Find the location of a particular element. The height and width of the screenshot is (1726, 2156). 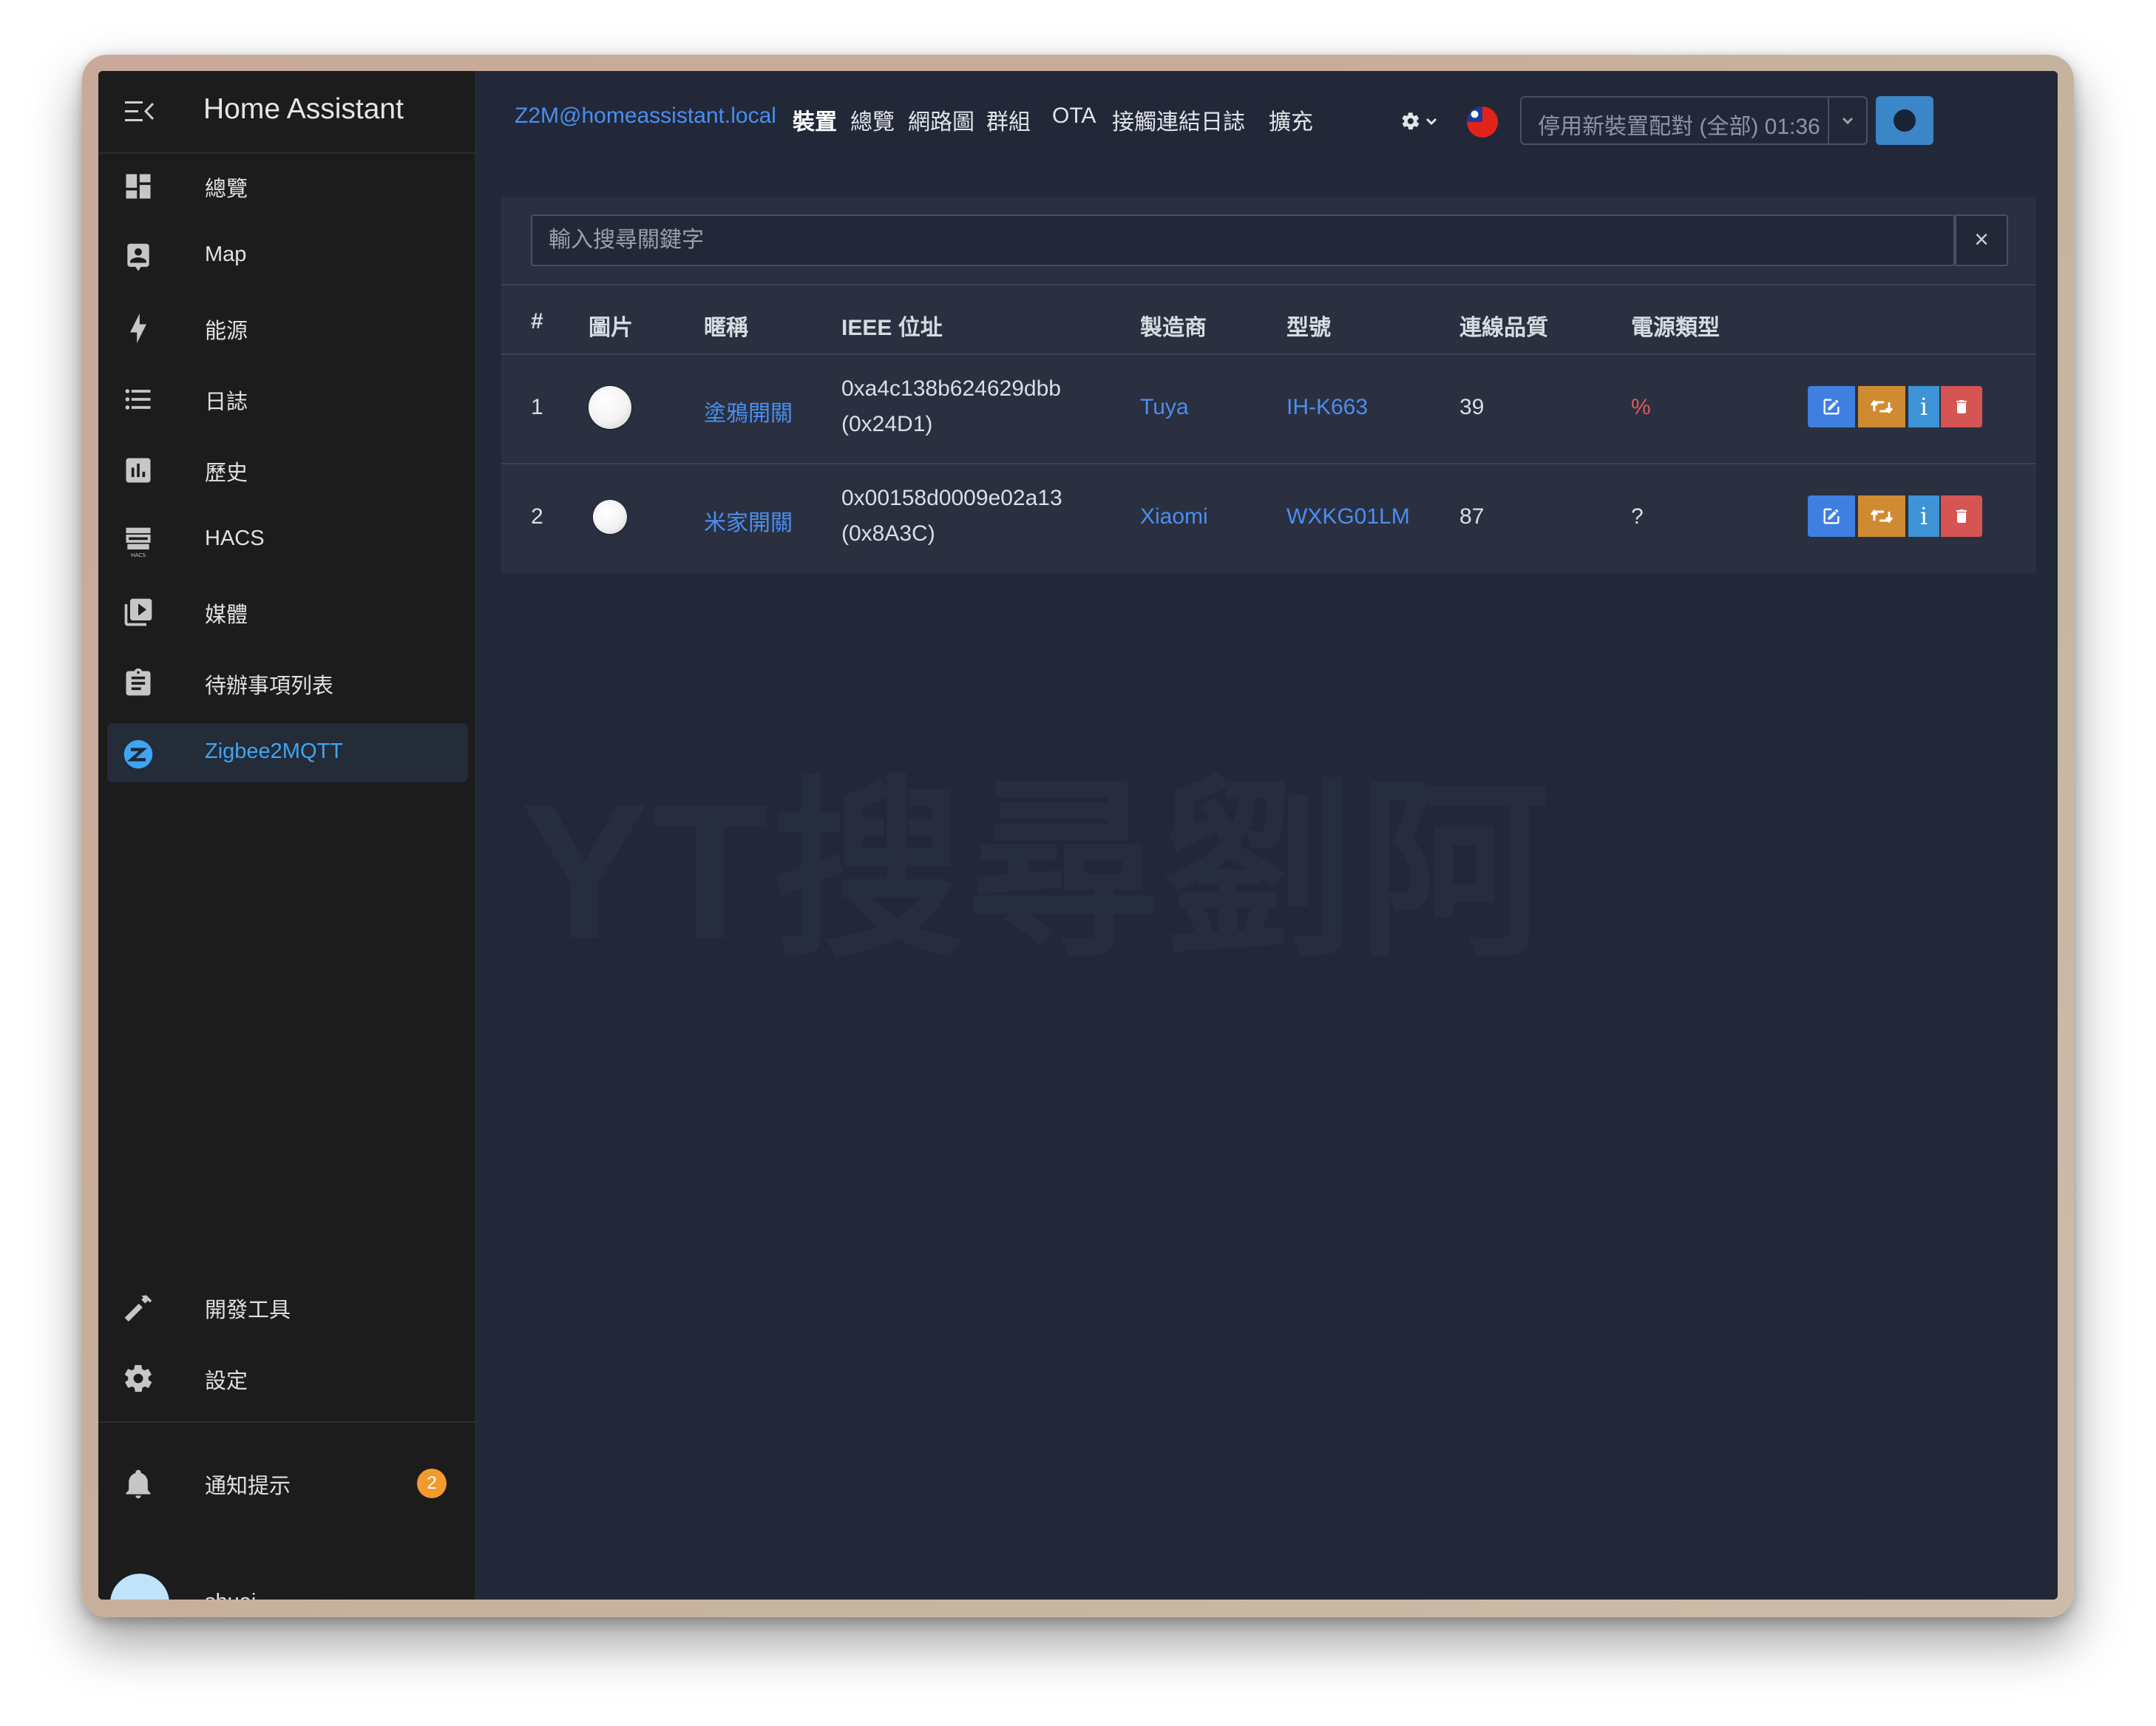

column-header-index: # is located at coordinates (537, 322).